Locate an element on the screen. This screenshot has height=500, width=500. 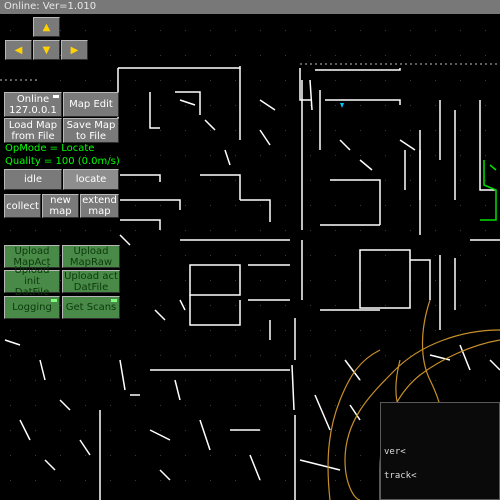
pan-left-button: ◀ is located at coordinates (18, 50).